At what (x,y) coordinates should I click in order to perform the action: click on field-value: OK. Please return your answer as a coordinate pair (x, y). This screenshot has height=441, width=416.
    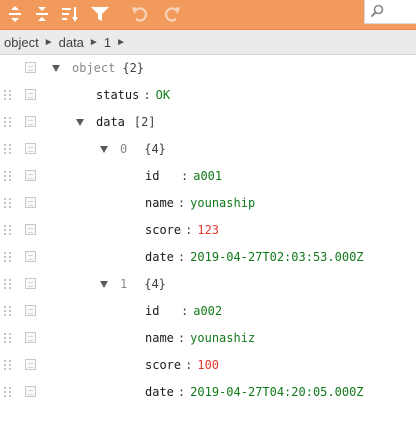
    Looking at the image, I should click on (163, 95).